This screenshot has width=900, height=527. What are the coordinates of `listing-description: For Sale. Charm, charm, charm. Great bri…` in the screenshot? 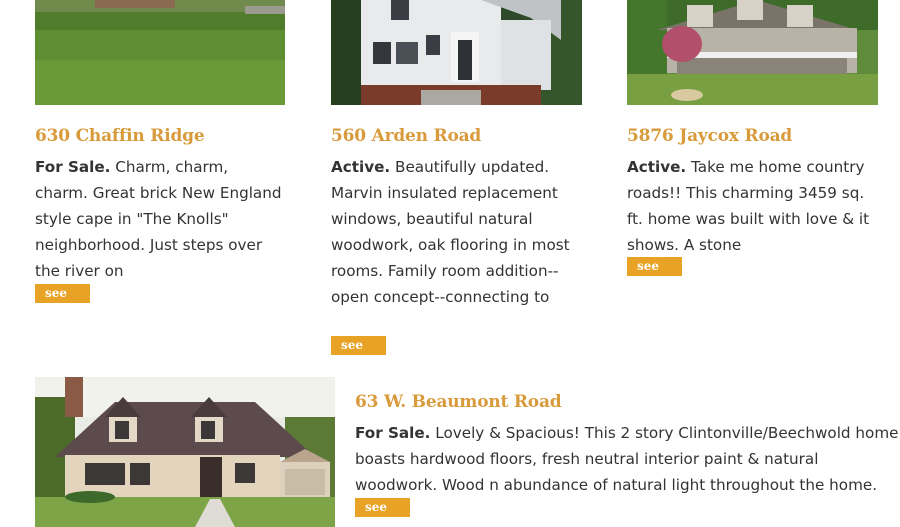 It's located at (160, 219).